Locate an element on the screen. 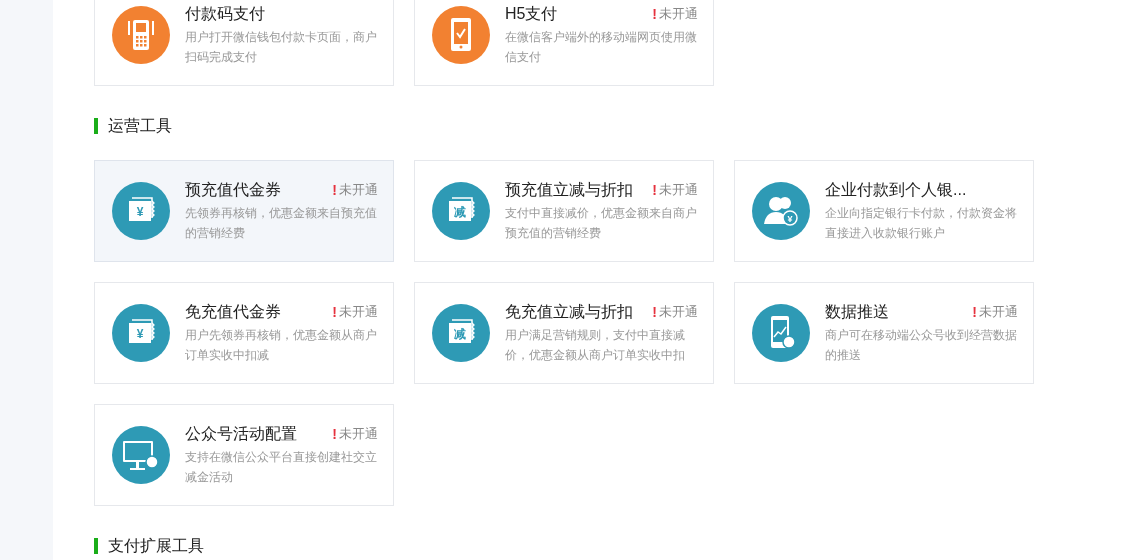 The image size is (1122, 560). service-title: 免充值代金券 is located at coordinates (233, 312).